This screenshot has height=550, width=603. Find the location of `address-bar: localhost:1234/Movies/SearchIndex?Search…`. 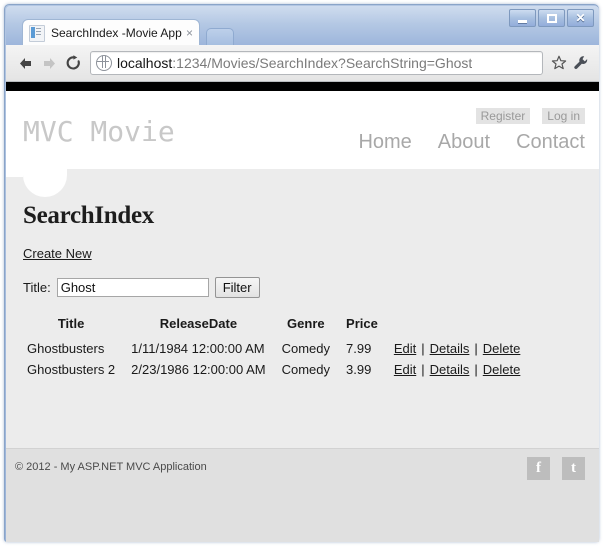

address-bar: localhost:1234/Movies/SearchIndex?Search… is located at coordinates (316, 63).